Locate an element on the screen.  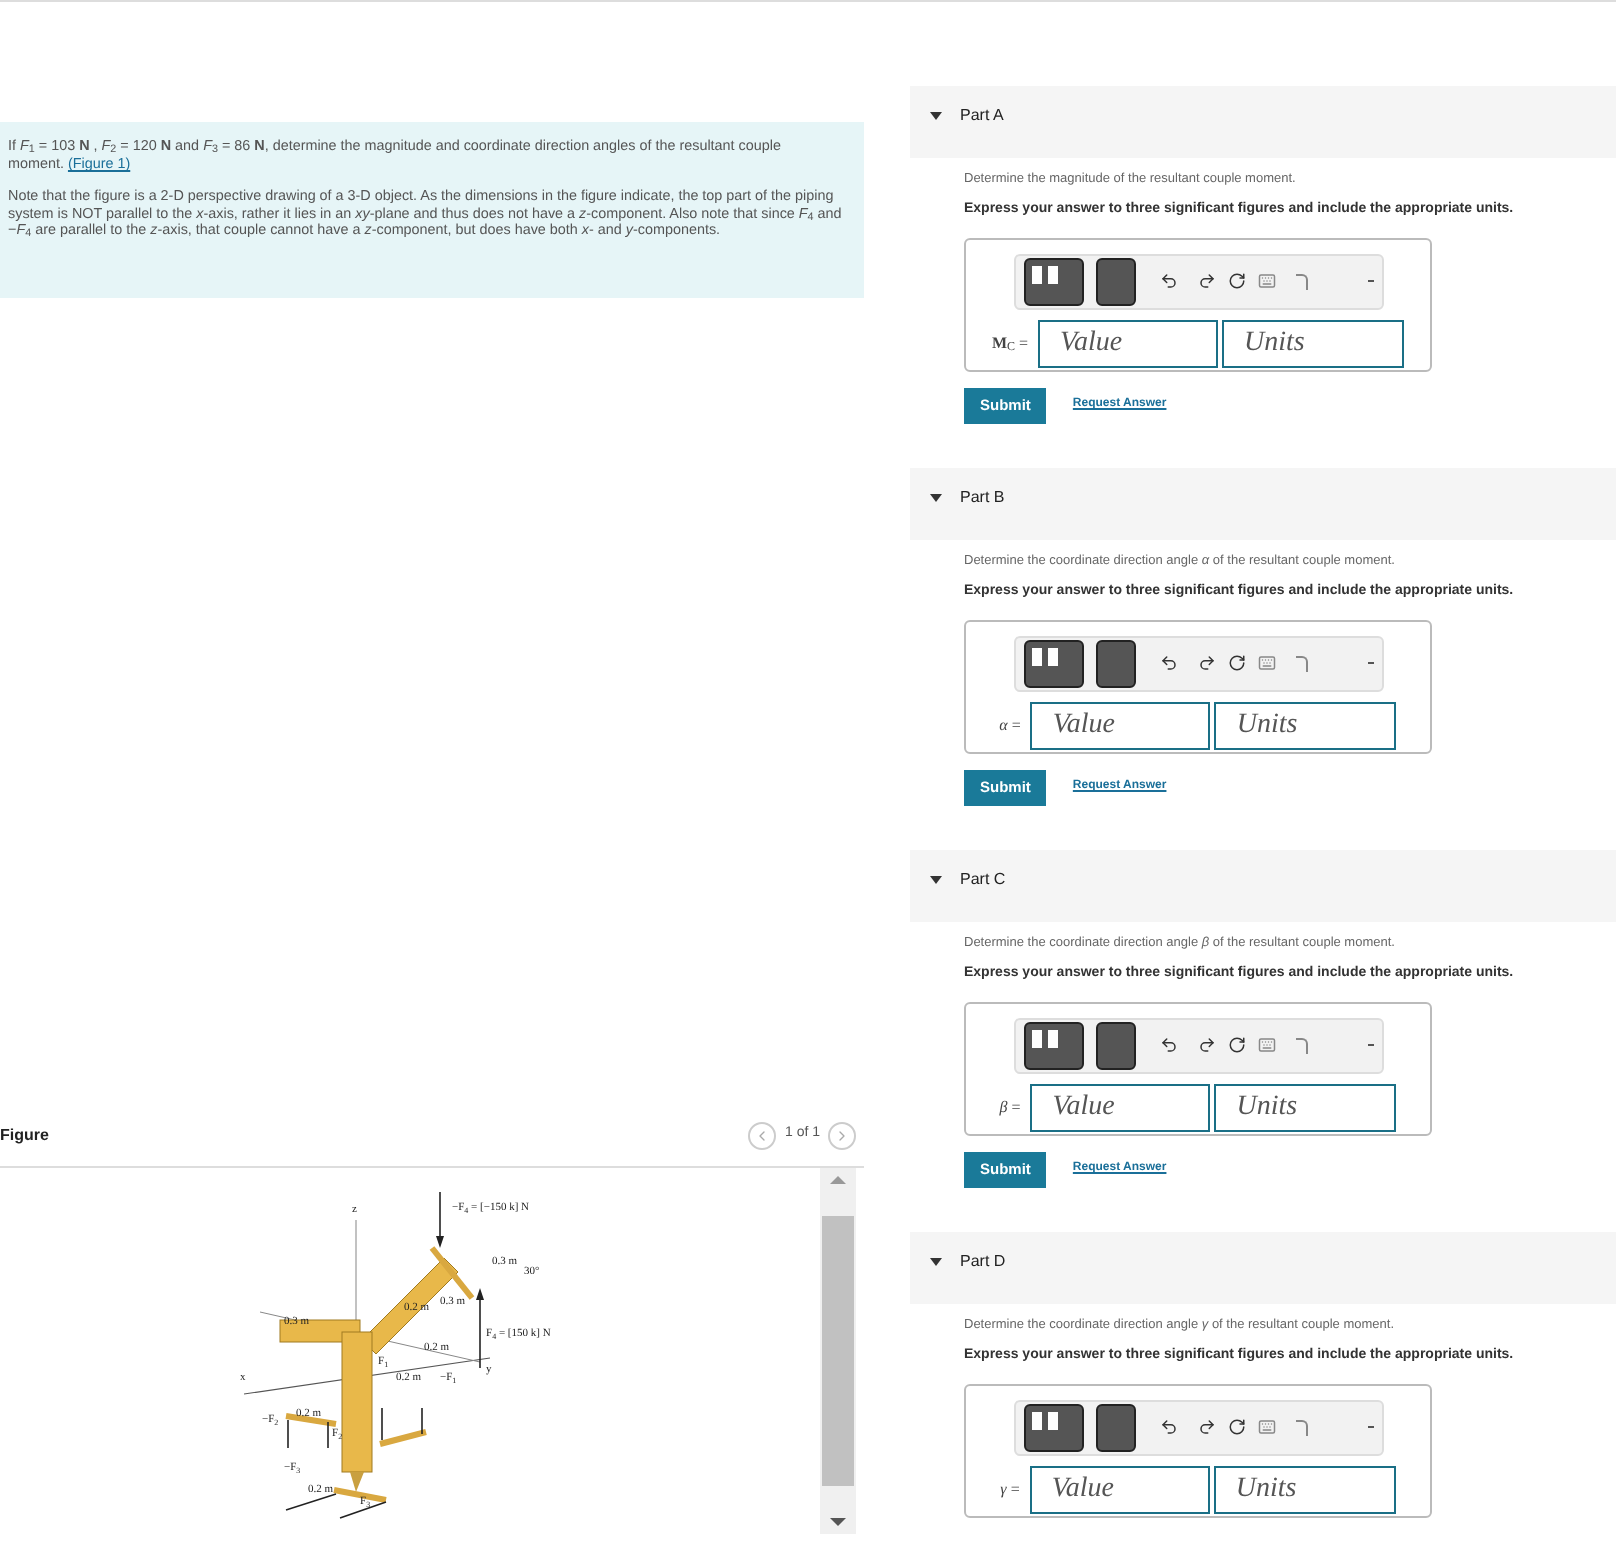
variable-label: α = is located at coordinates (1010, 725).